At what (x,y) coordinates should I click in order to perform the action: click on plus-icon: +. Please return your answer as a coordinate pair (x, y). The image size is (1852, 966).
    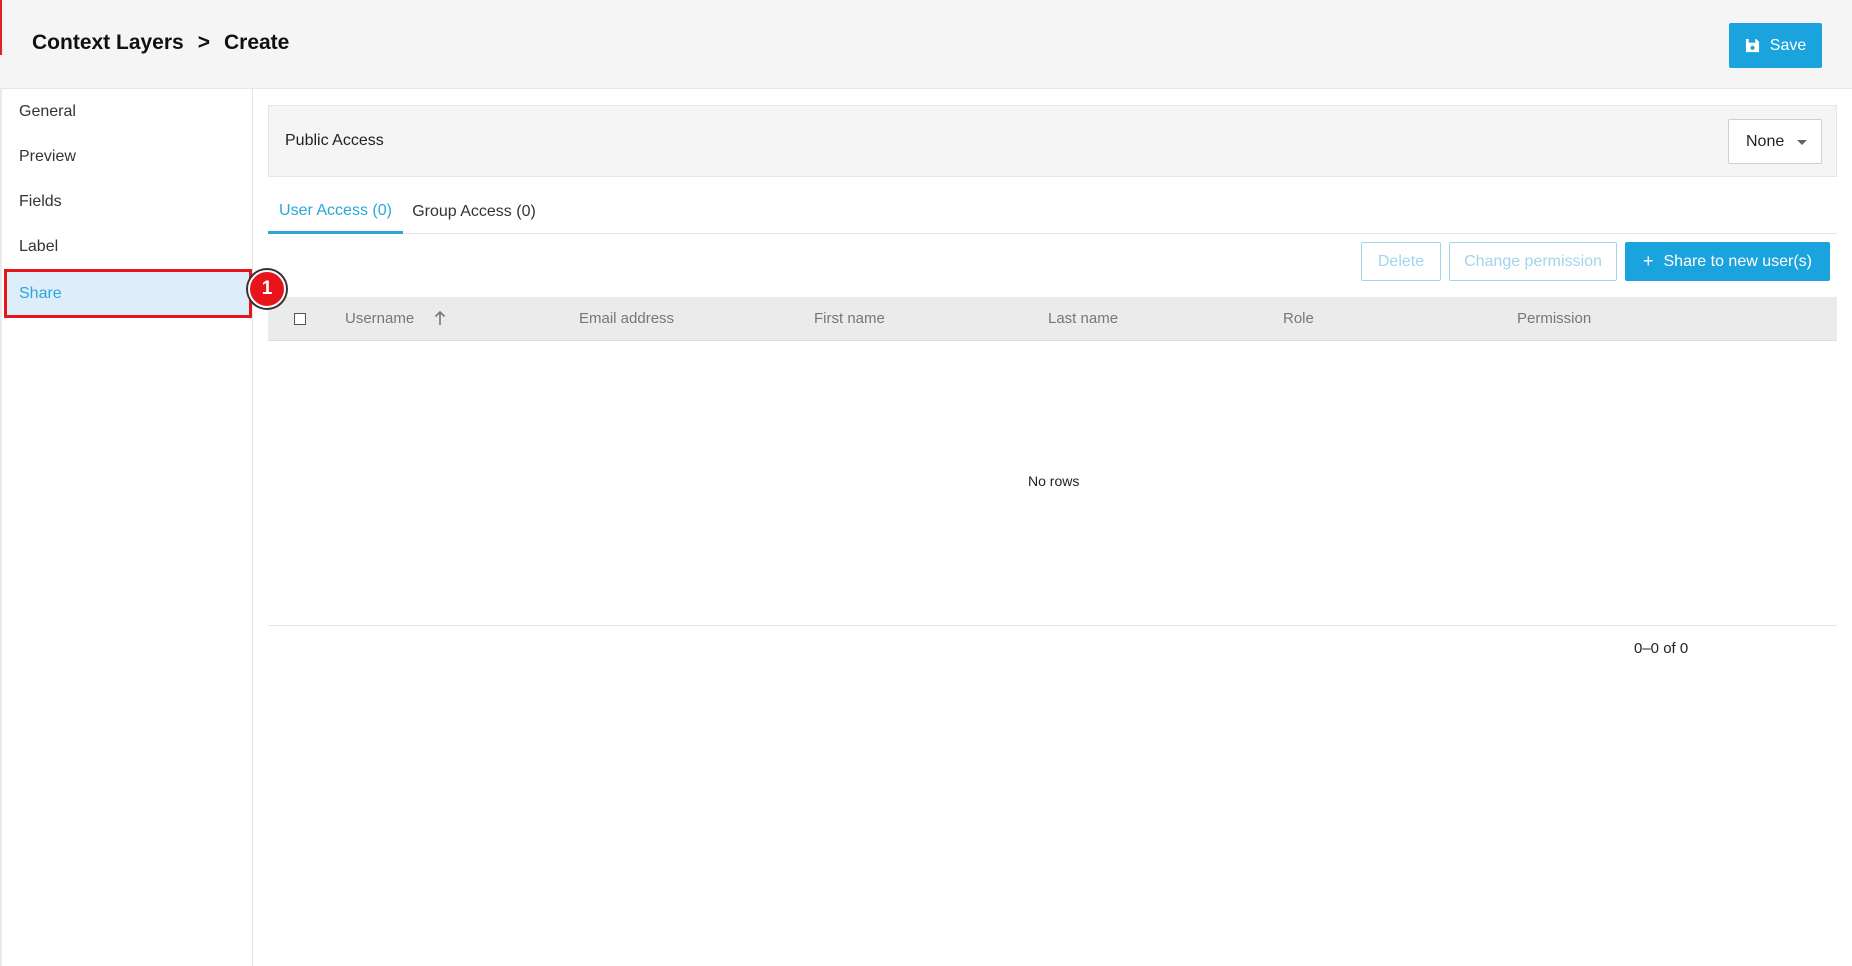
    Looking at the image, I should click on (1648, 261).